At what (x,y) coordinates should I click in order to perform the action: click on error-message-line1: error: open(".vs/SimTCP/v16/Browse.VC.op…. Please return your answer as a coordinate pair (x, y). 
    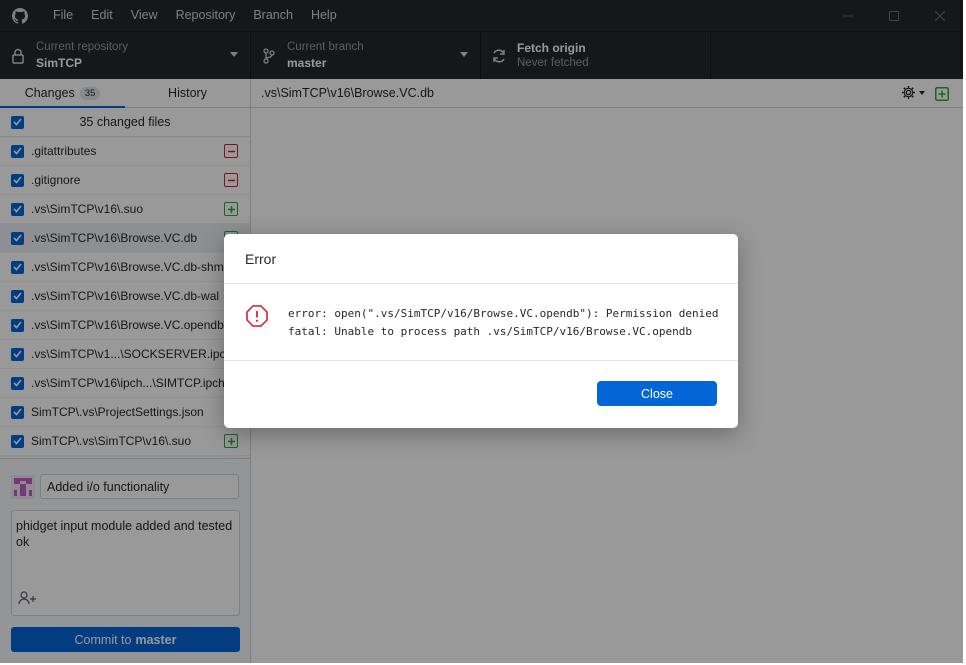
    Looking at the image, I should click on (503, 313).